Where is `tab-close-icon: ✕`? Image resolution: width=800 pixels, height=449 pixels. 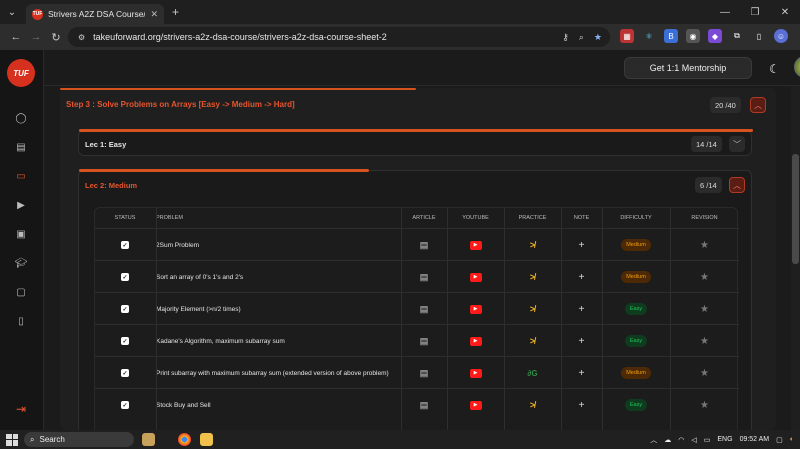
tab-close-icon: ✕ is located at coordinates (154, 14).